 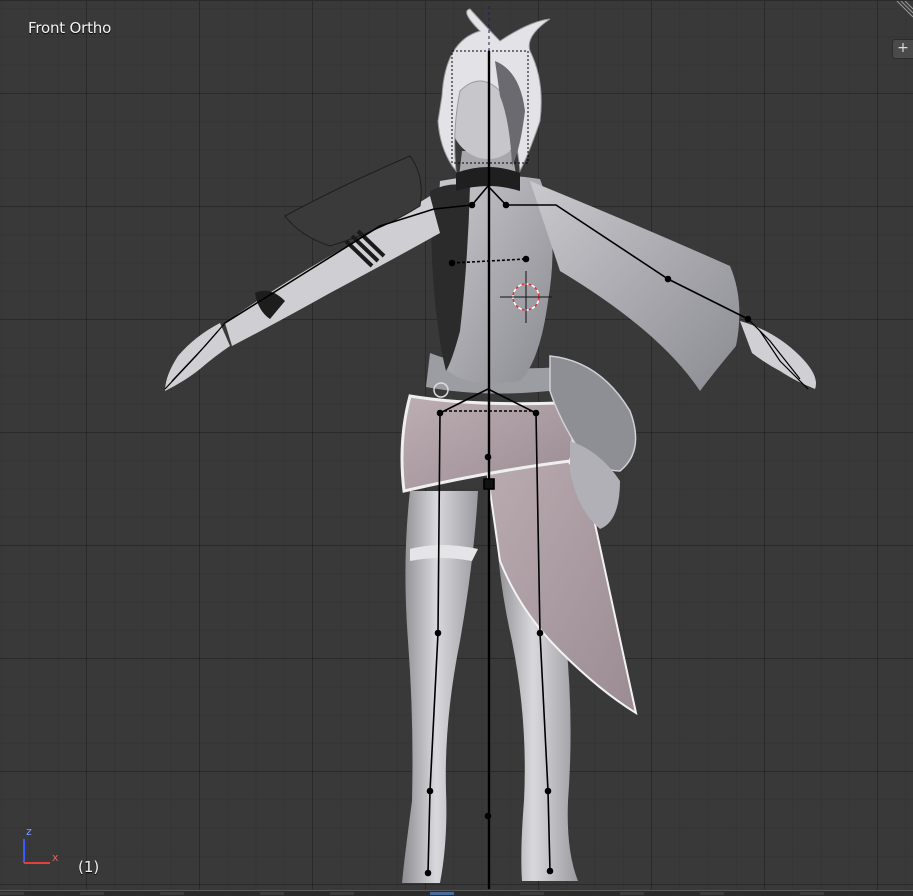 I want to click on area-split-grip-icon, so click(x=904, y=10).